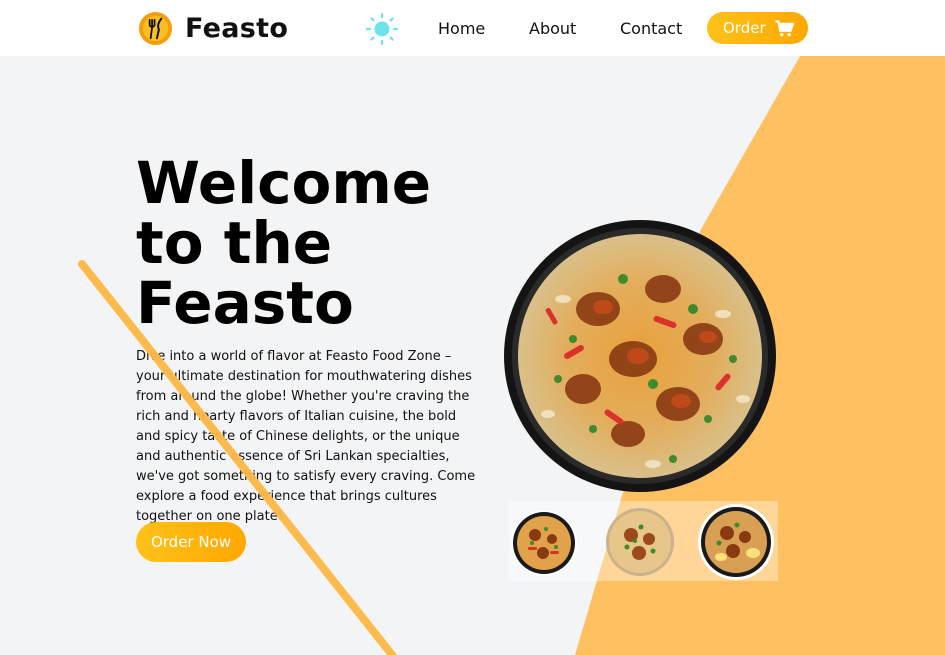  I want to click on logo-fork-knife-icon, so click(155, 28).